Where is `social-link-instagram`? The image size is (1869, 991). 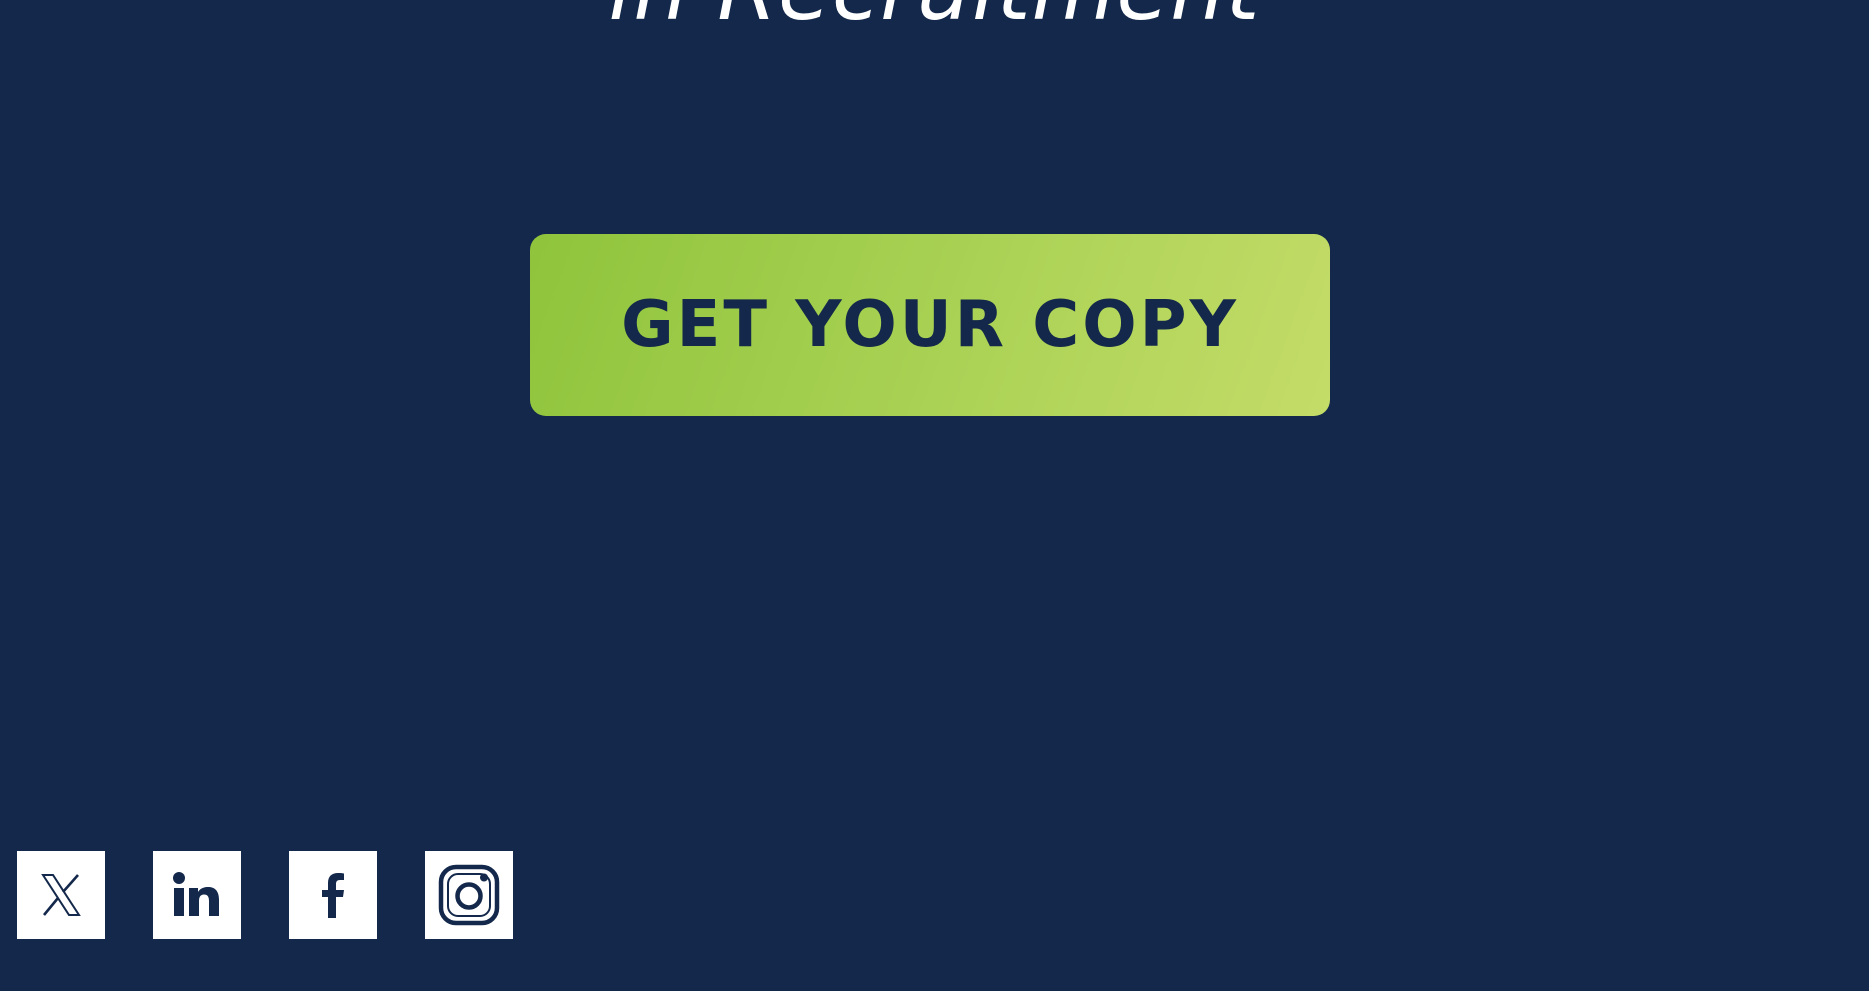 social-link-instagram is located at coordinates (469, 895).